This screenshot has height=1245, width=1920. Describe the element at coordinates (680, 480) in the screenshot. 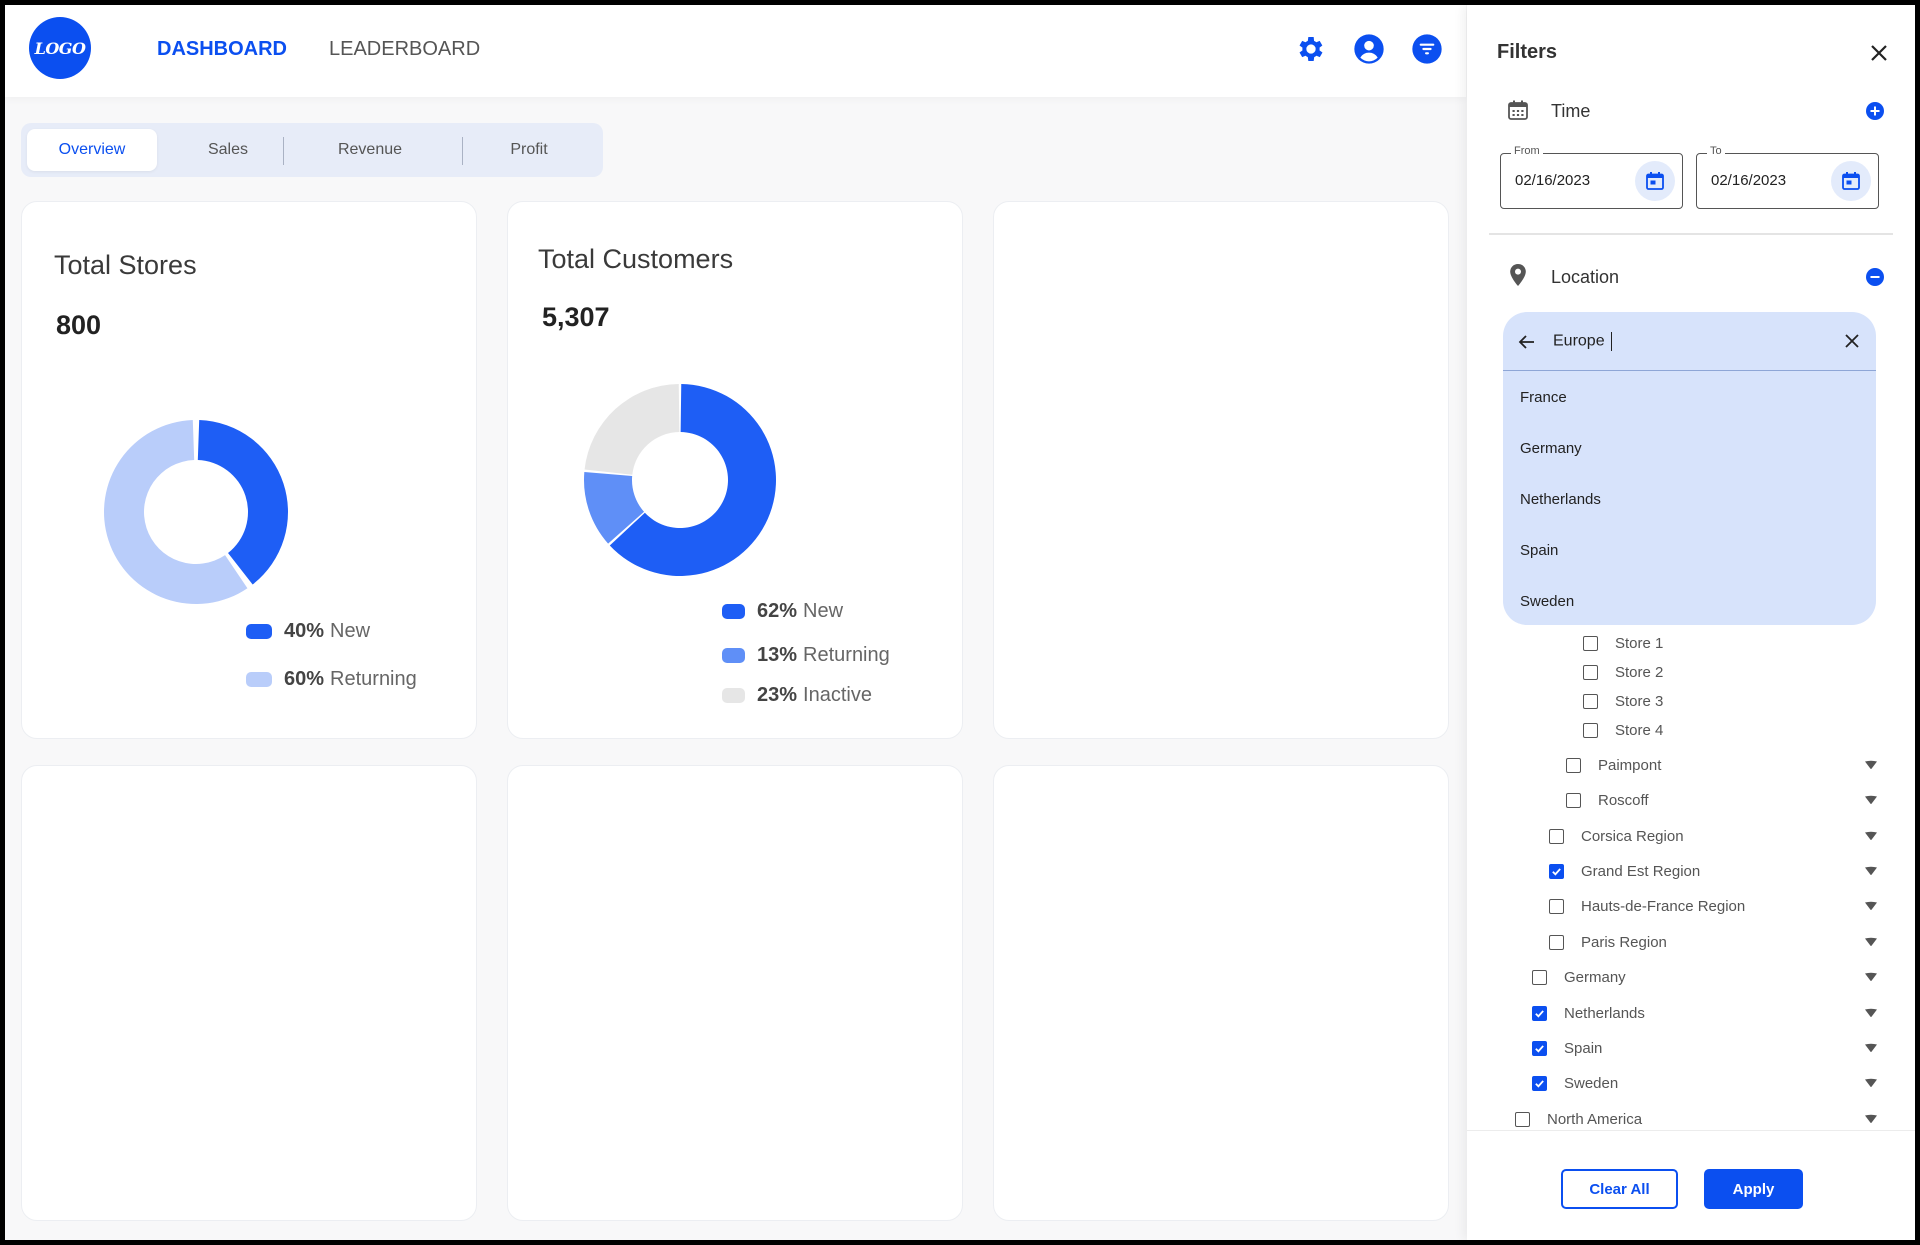

I see `donut-chart-customers` at that location.